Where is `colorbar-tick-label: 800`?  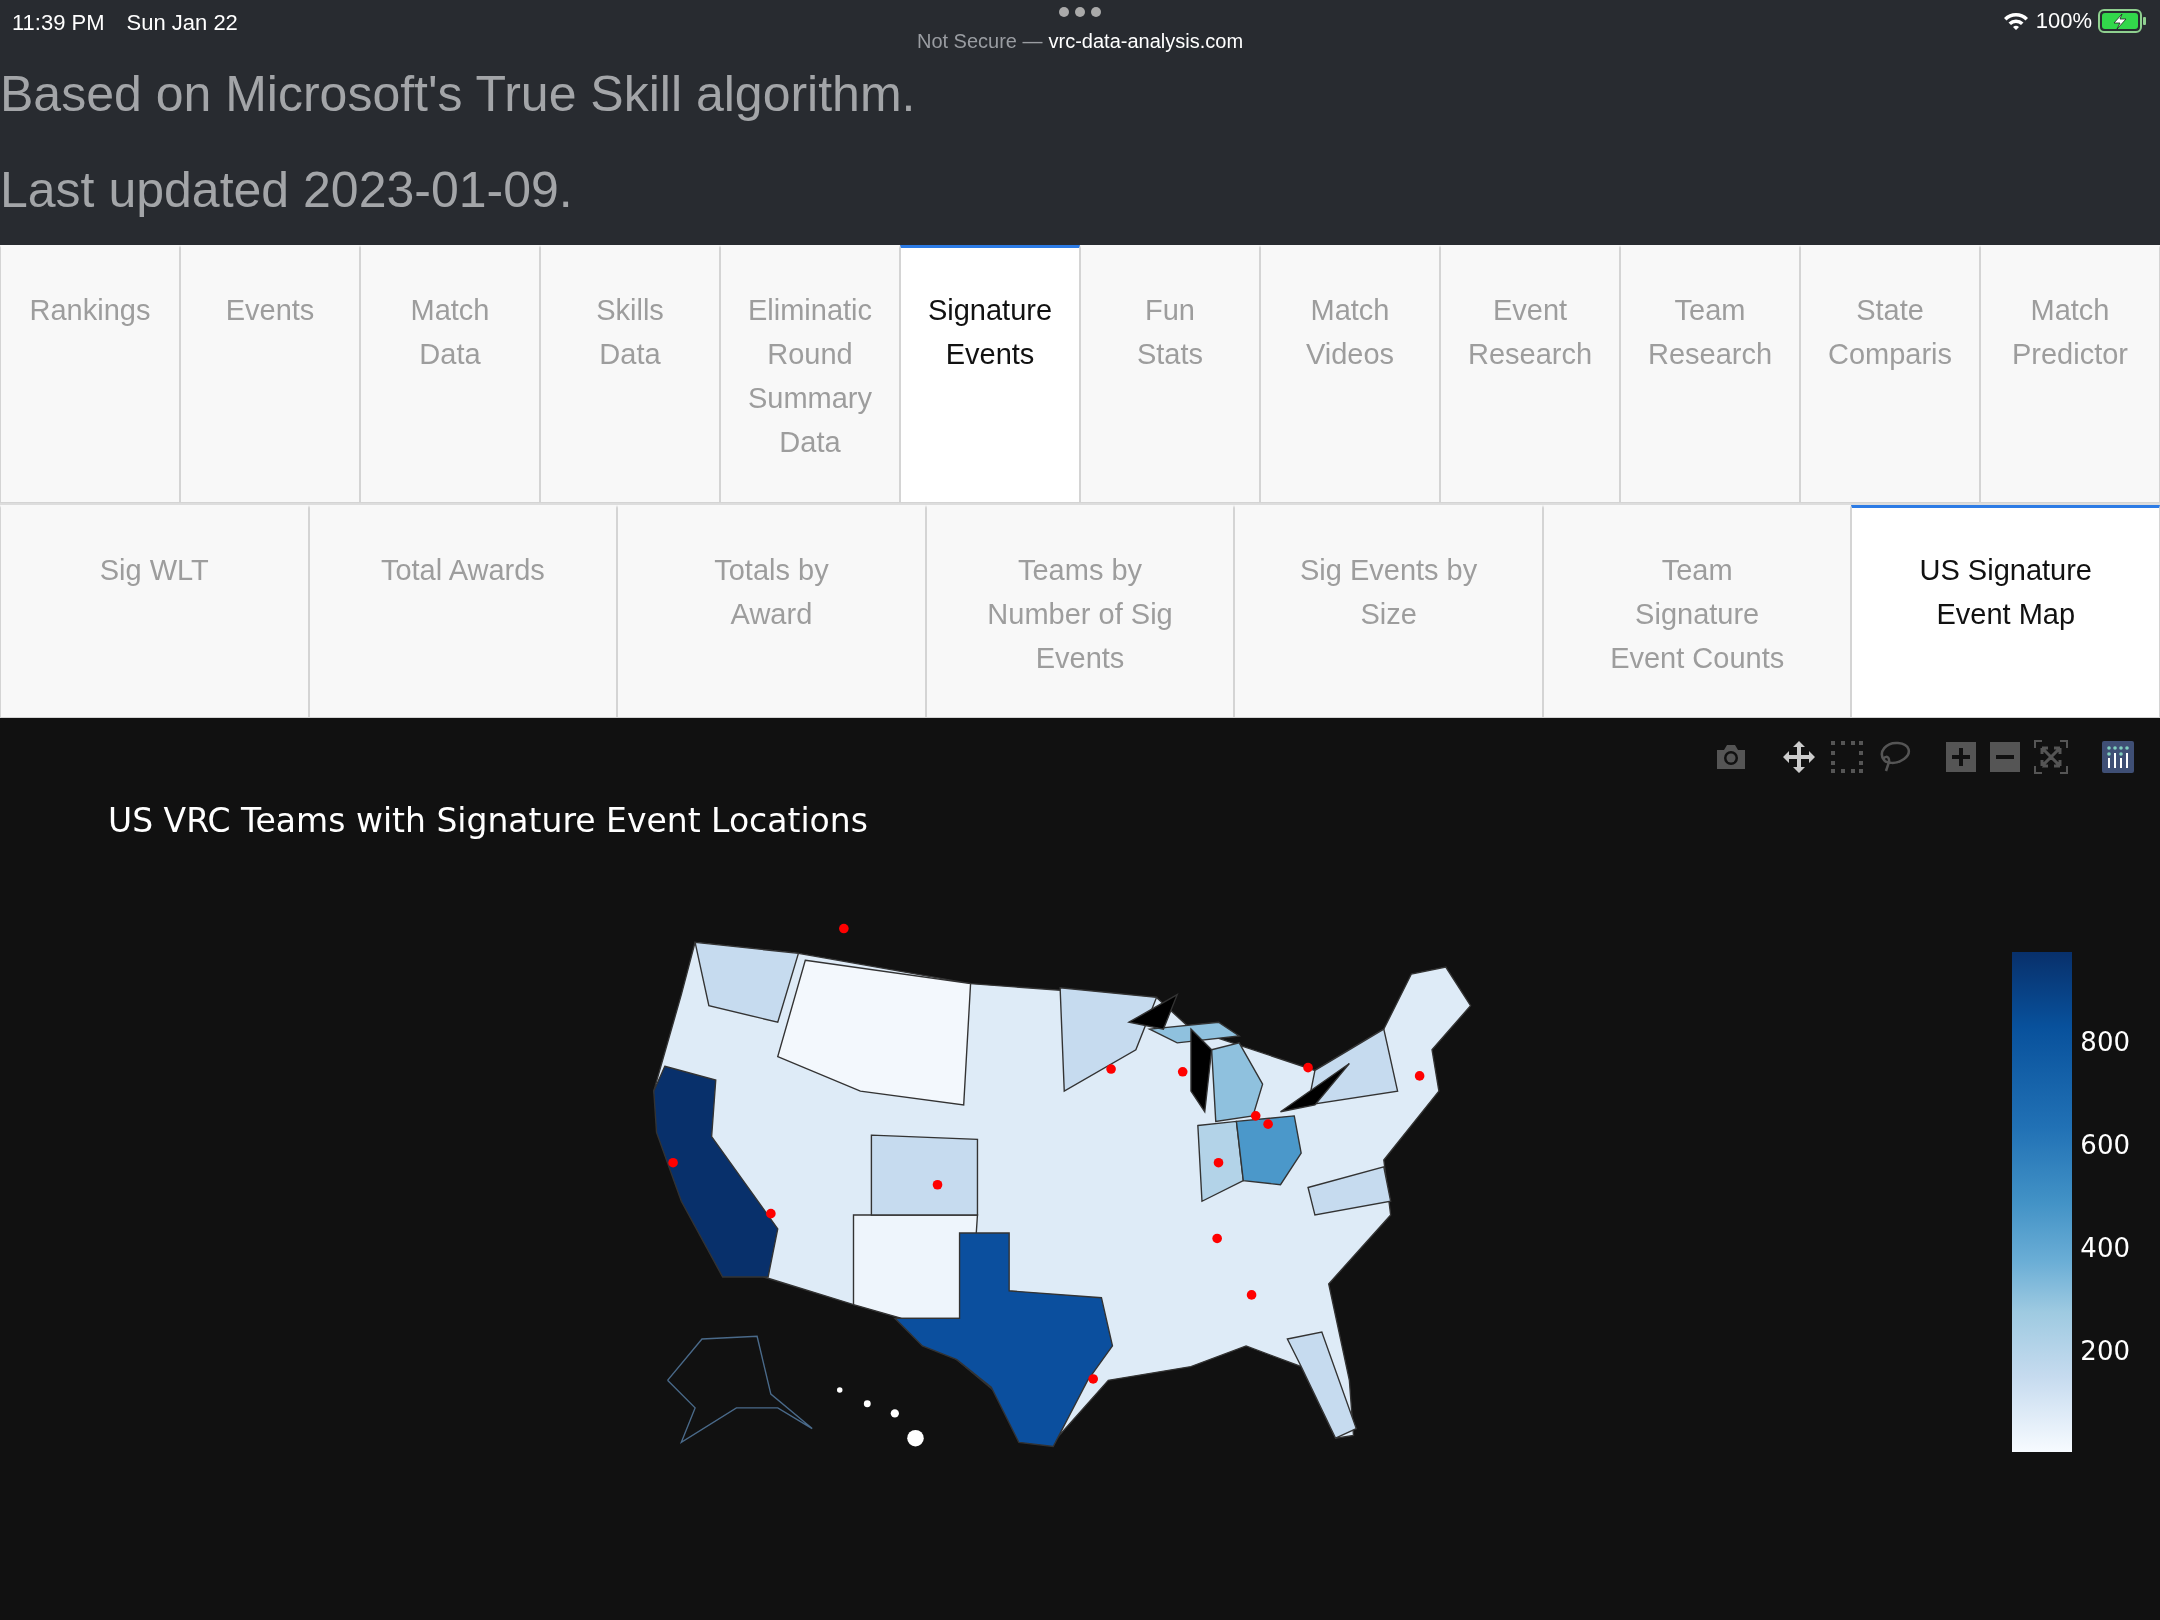
colorbar-tick-label: 800 is located at coordinates (2105, 1042).